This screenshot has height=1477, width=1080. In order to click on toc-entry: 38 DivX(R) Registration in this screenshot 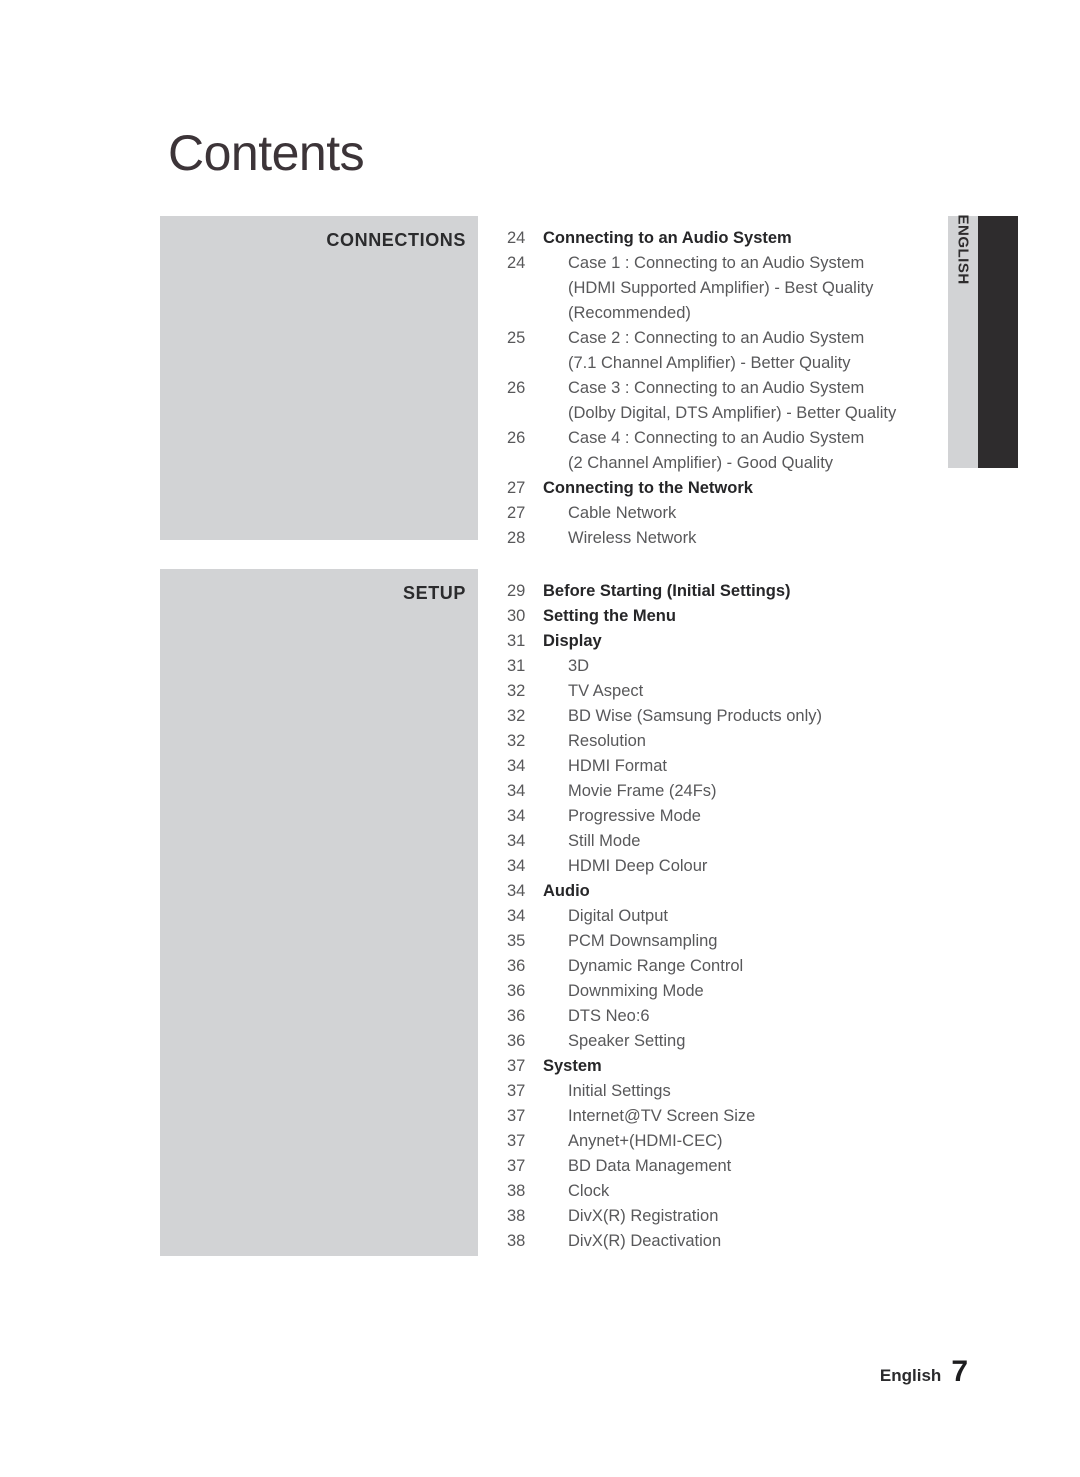, I will do `click(730, 1216)`.